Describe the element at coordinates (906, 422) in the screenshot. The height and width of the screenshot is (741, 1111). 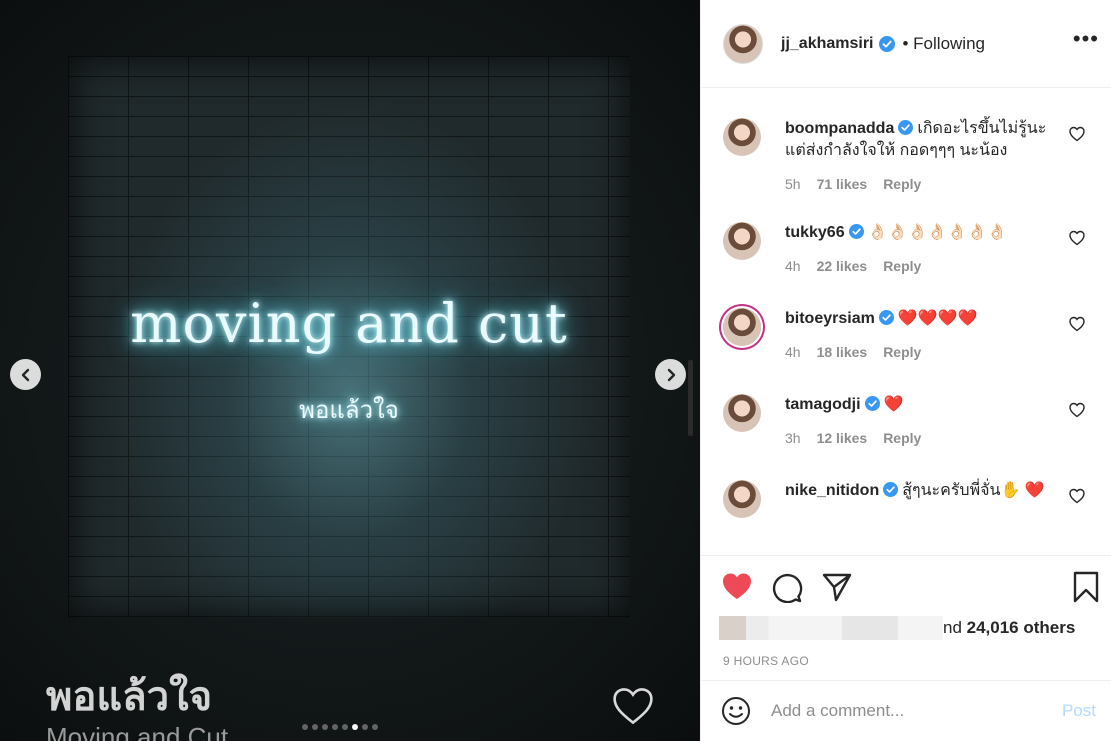
I see `comment-item: tamagodji ❤️ 3h 12 likes Reply` at that location.